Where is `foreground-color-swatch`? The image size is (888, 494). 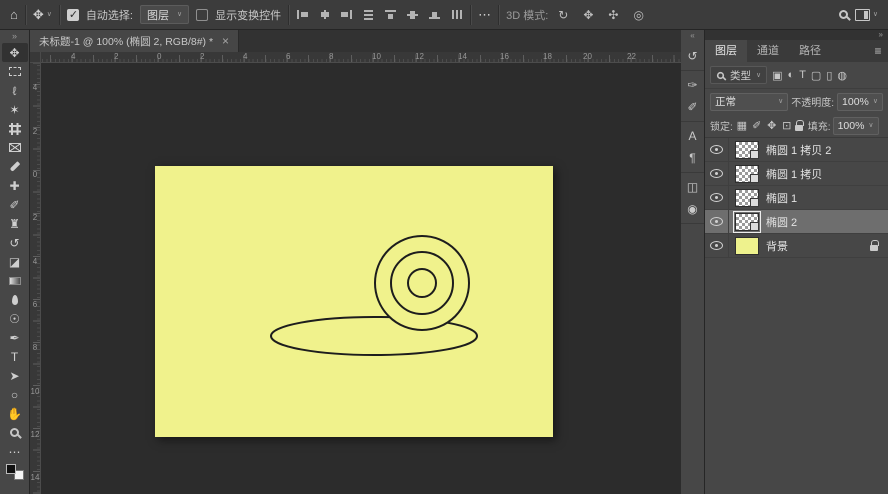 foreground-color-swatch is located at coordinates (10, 469).